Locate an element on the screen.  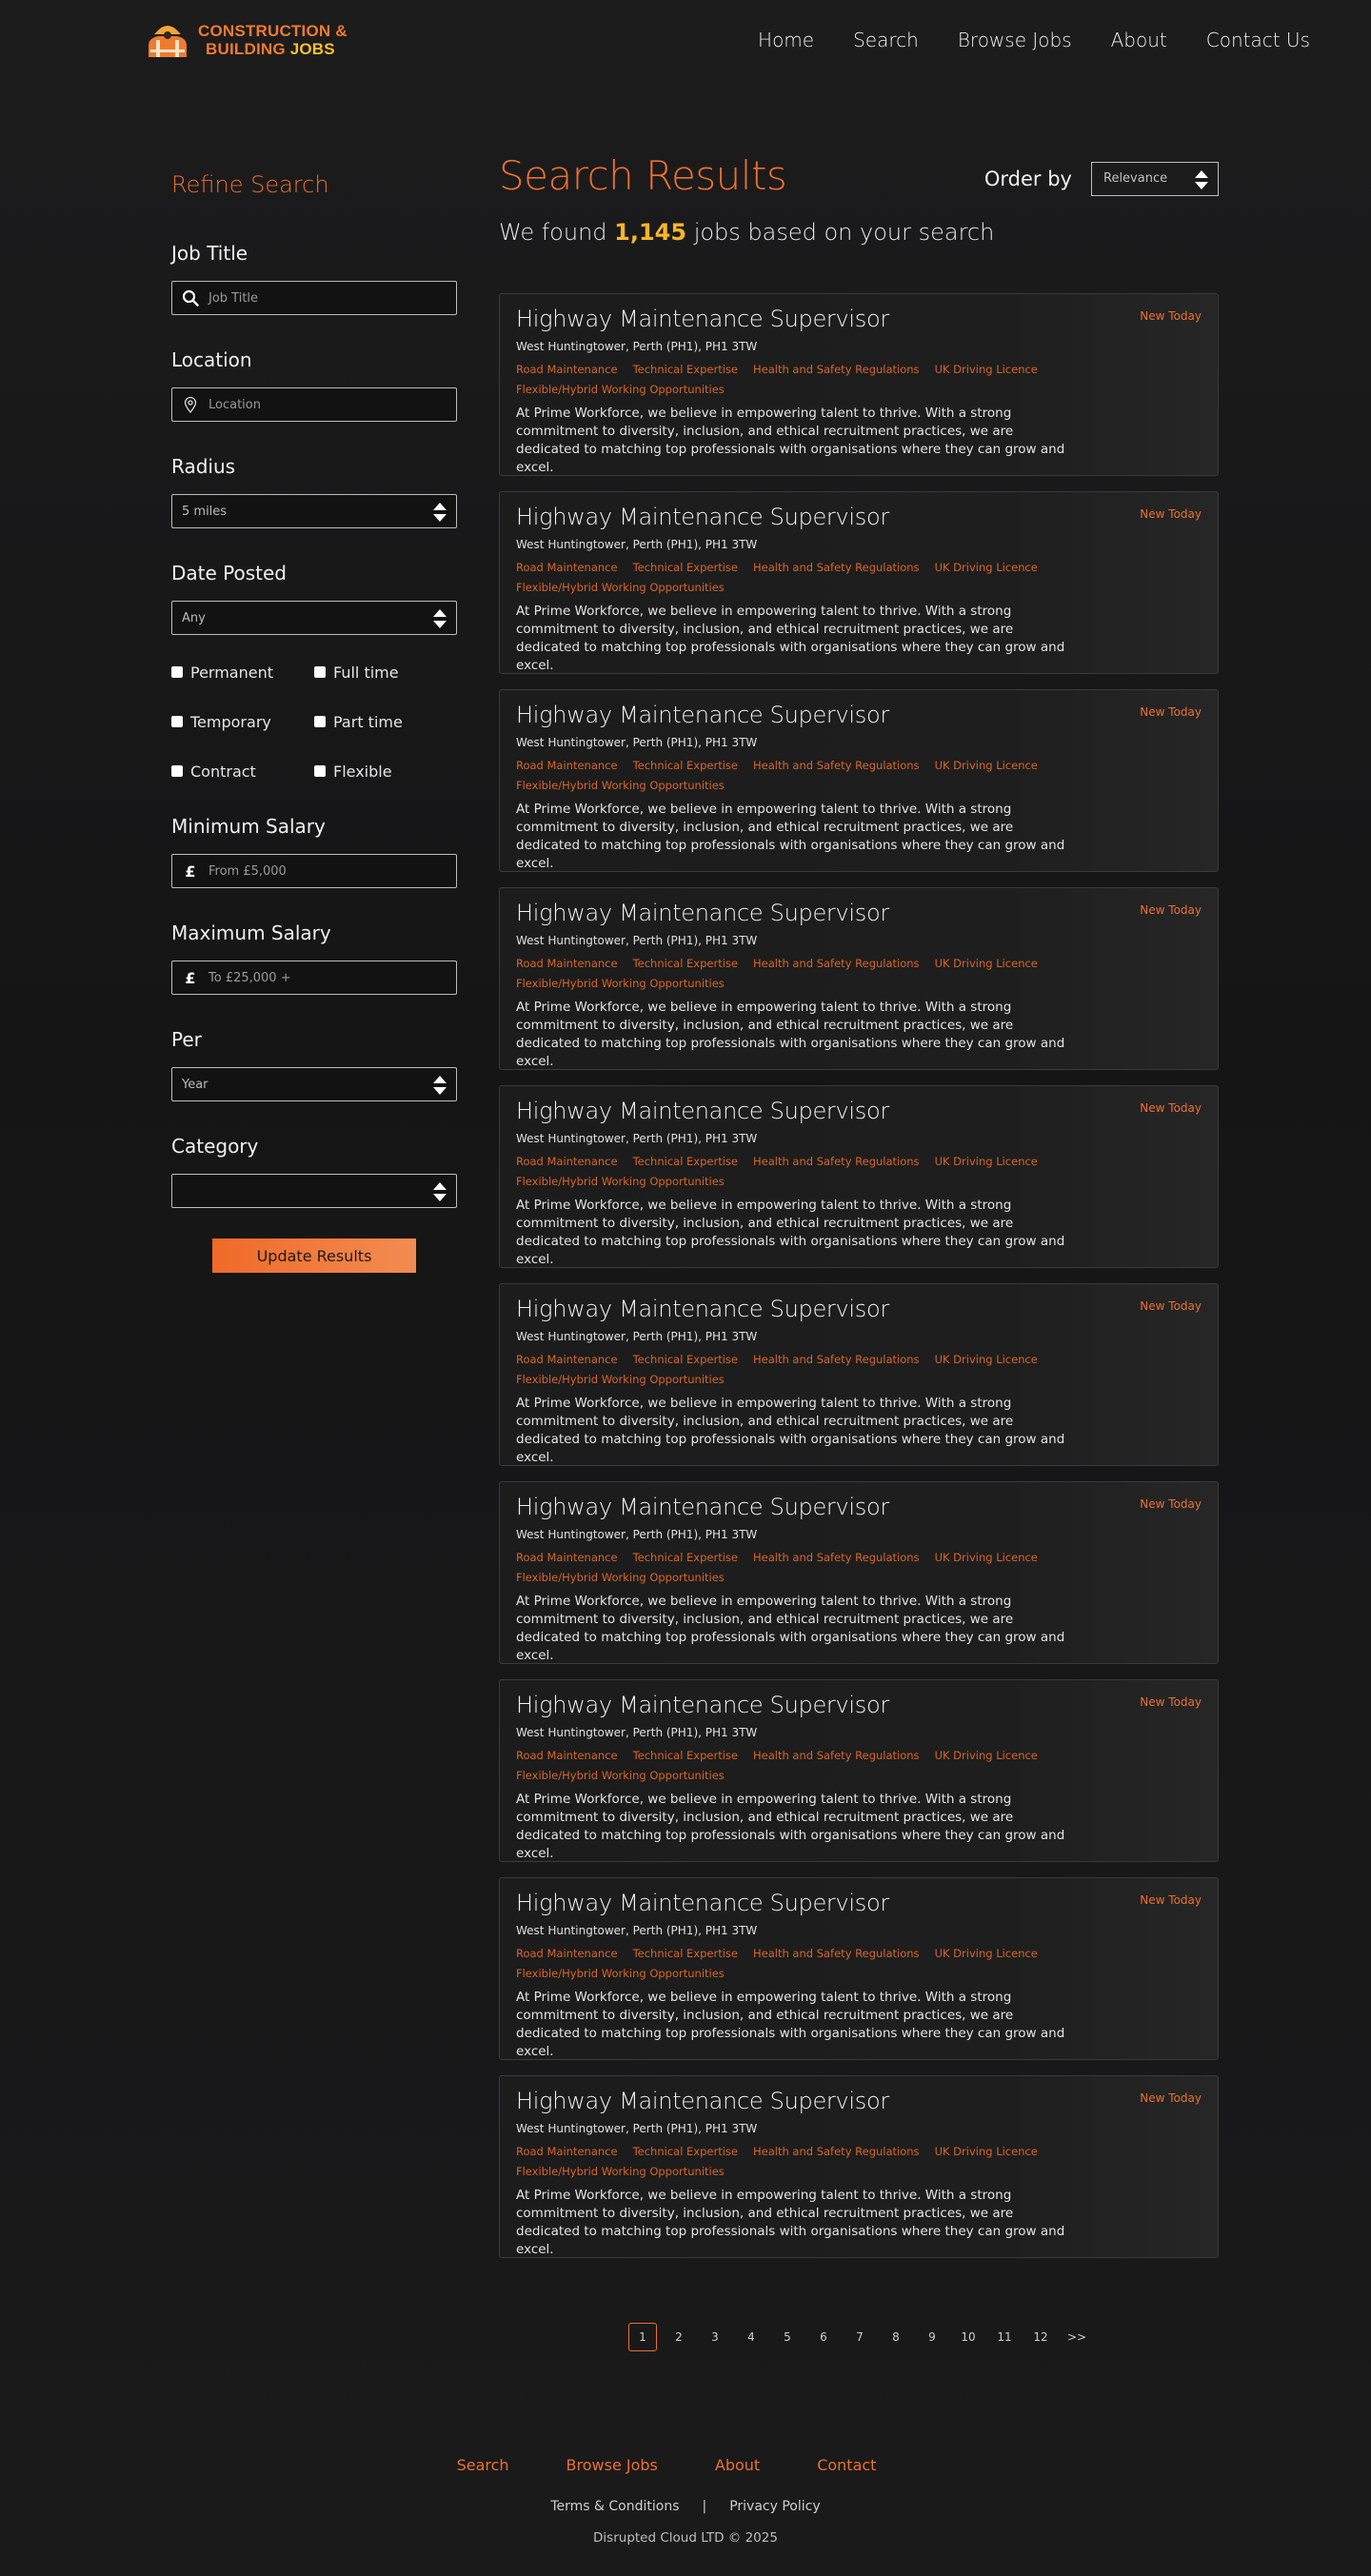
date-posted-select: Any is located at coordinates (314, 618).